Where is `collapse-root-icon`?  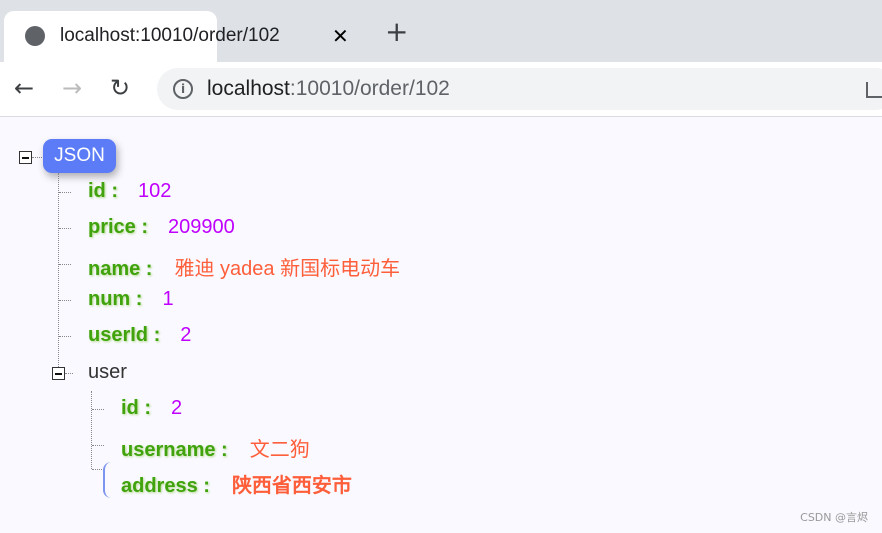
collapse-root-icon is located at coordinates (25, 157).